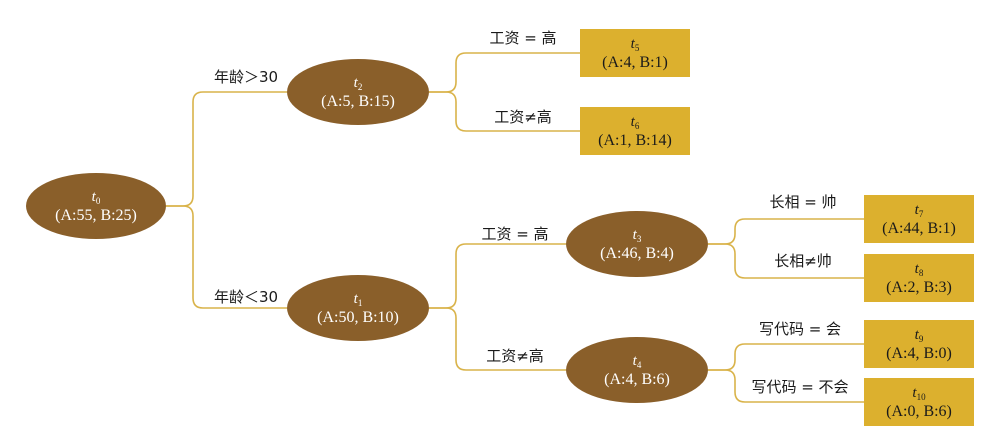  Describe the element at coordinates (358, 317) in the screenshot. I see `node-t1-counts: (A:50, B:10)` at that location.